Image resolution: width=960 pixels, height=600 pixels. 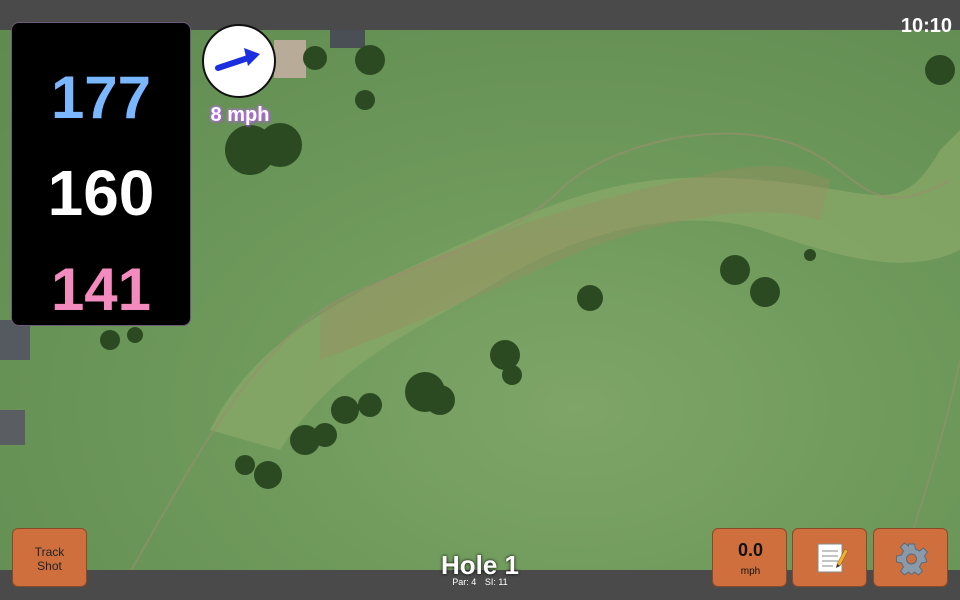 I want to click on track-shot-label-line1: Track, so click(x=49, y=552).